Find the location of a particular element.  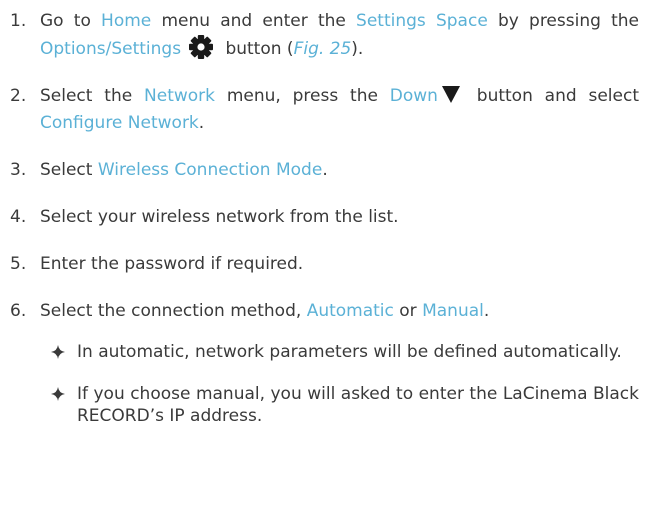

step-5: 5. Enter the password if required. is located at coordinates (324, 264).